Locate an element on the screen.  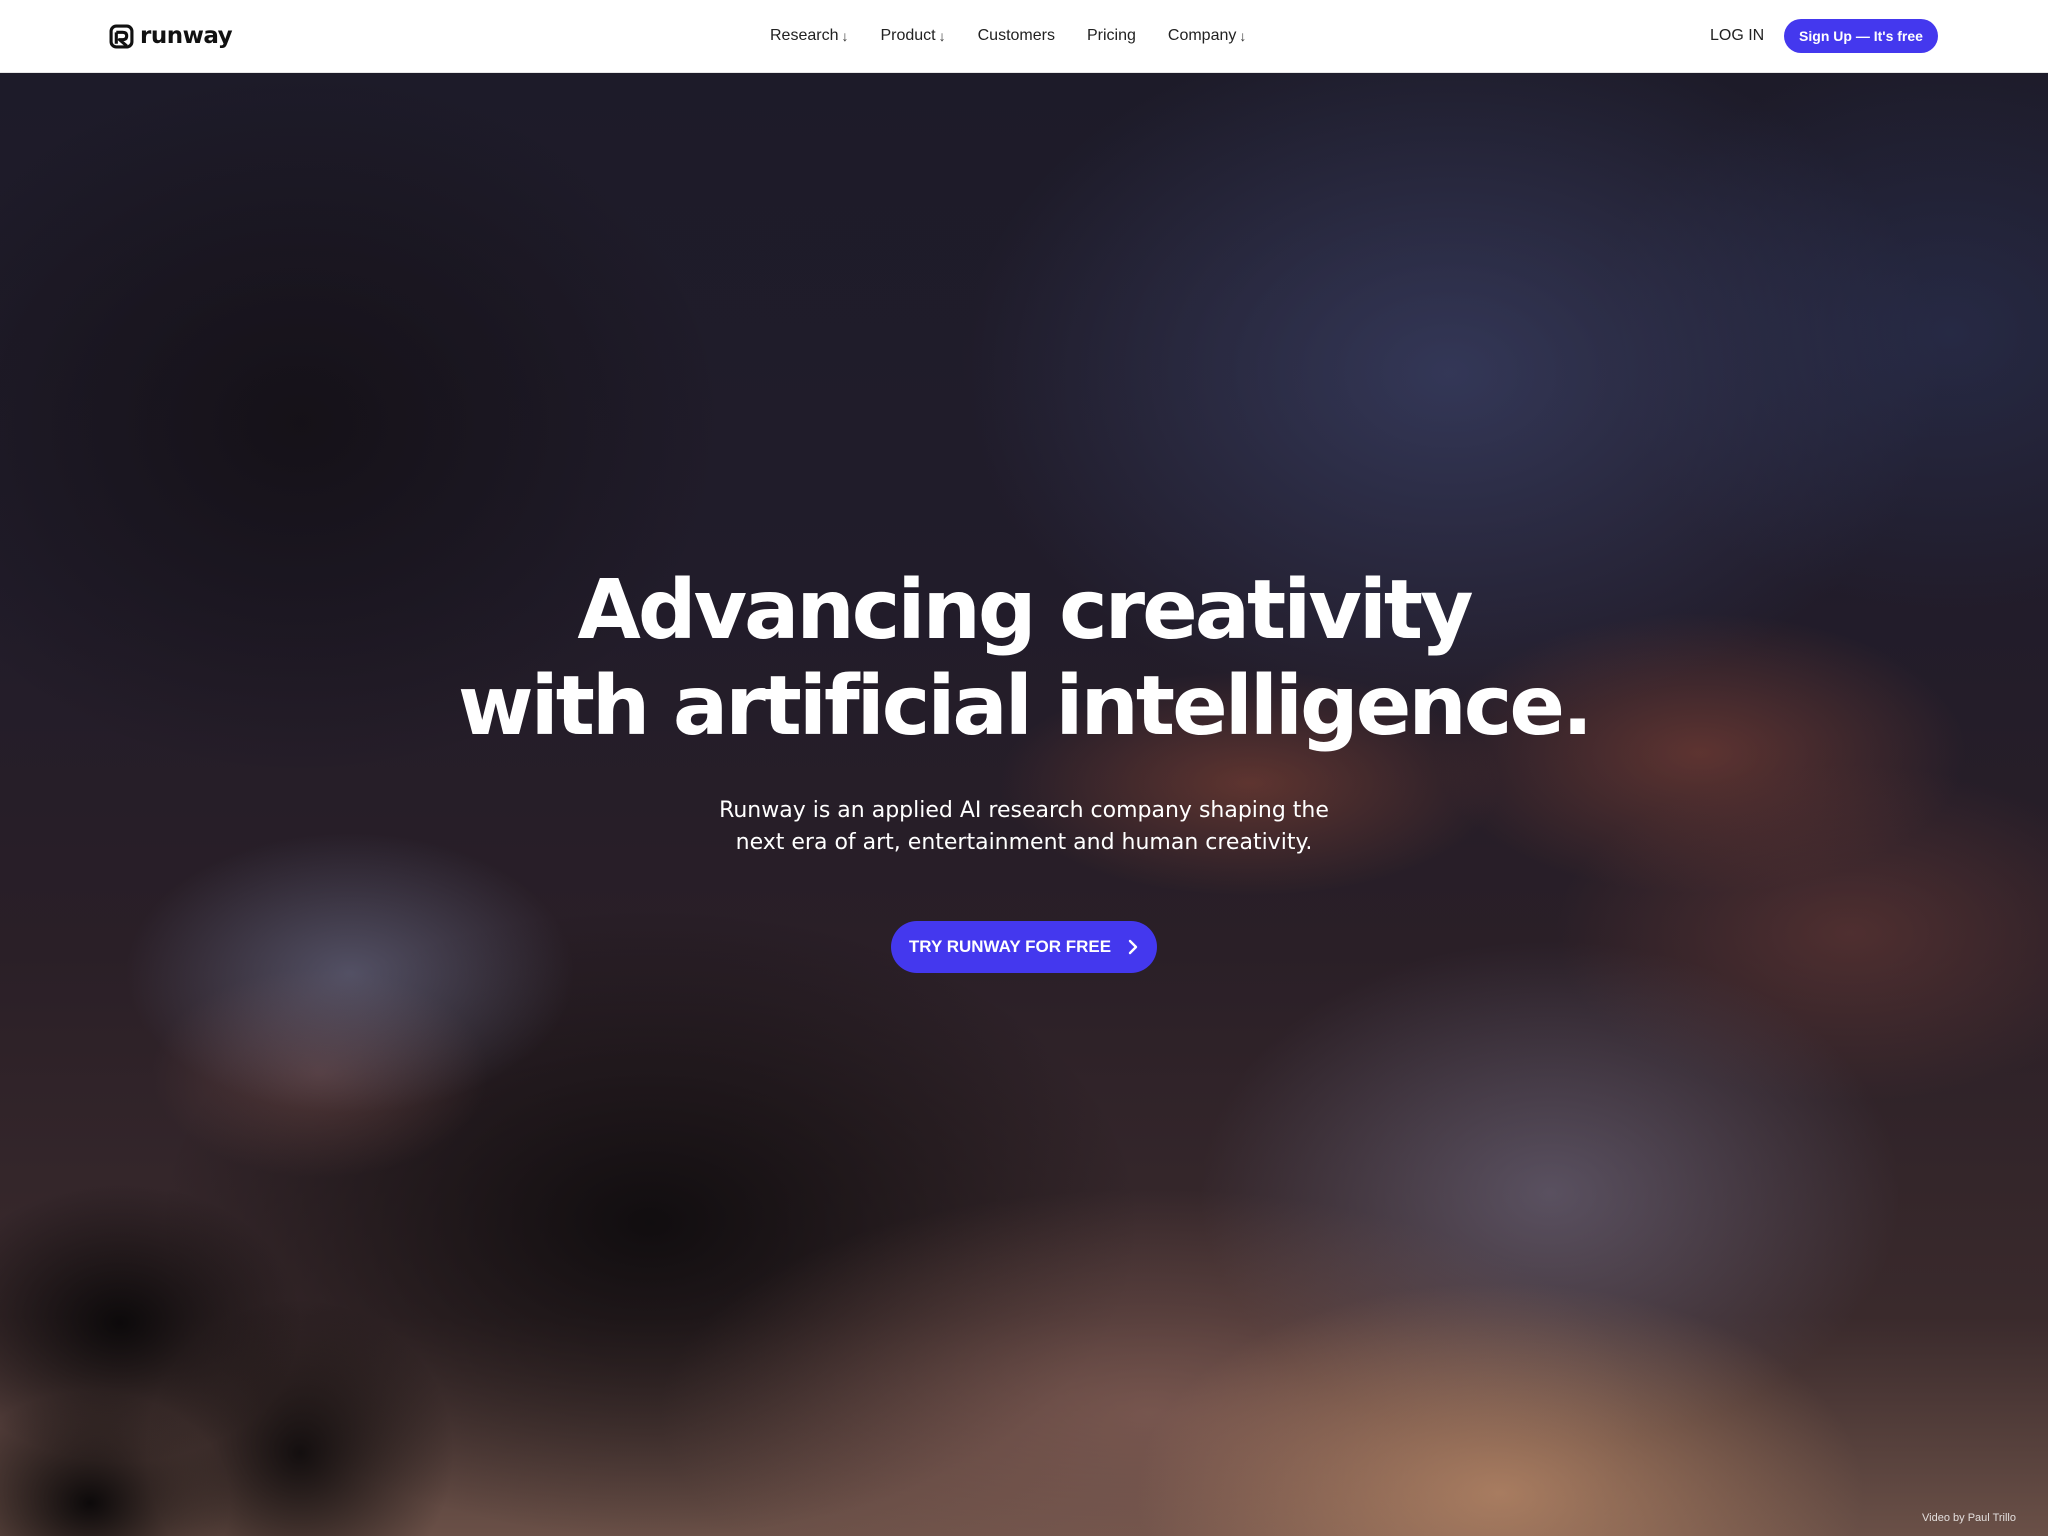
nav-item-company: Company ↓ is located at coordinates (1207, 36).